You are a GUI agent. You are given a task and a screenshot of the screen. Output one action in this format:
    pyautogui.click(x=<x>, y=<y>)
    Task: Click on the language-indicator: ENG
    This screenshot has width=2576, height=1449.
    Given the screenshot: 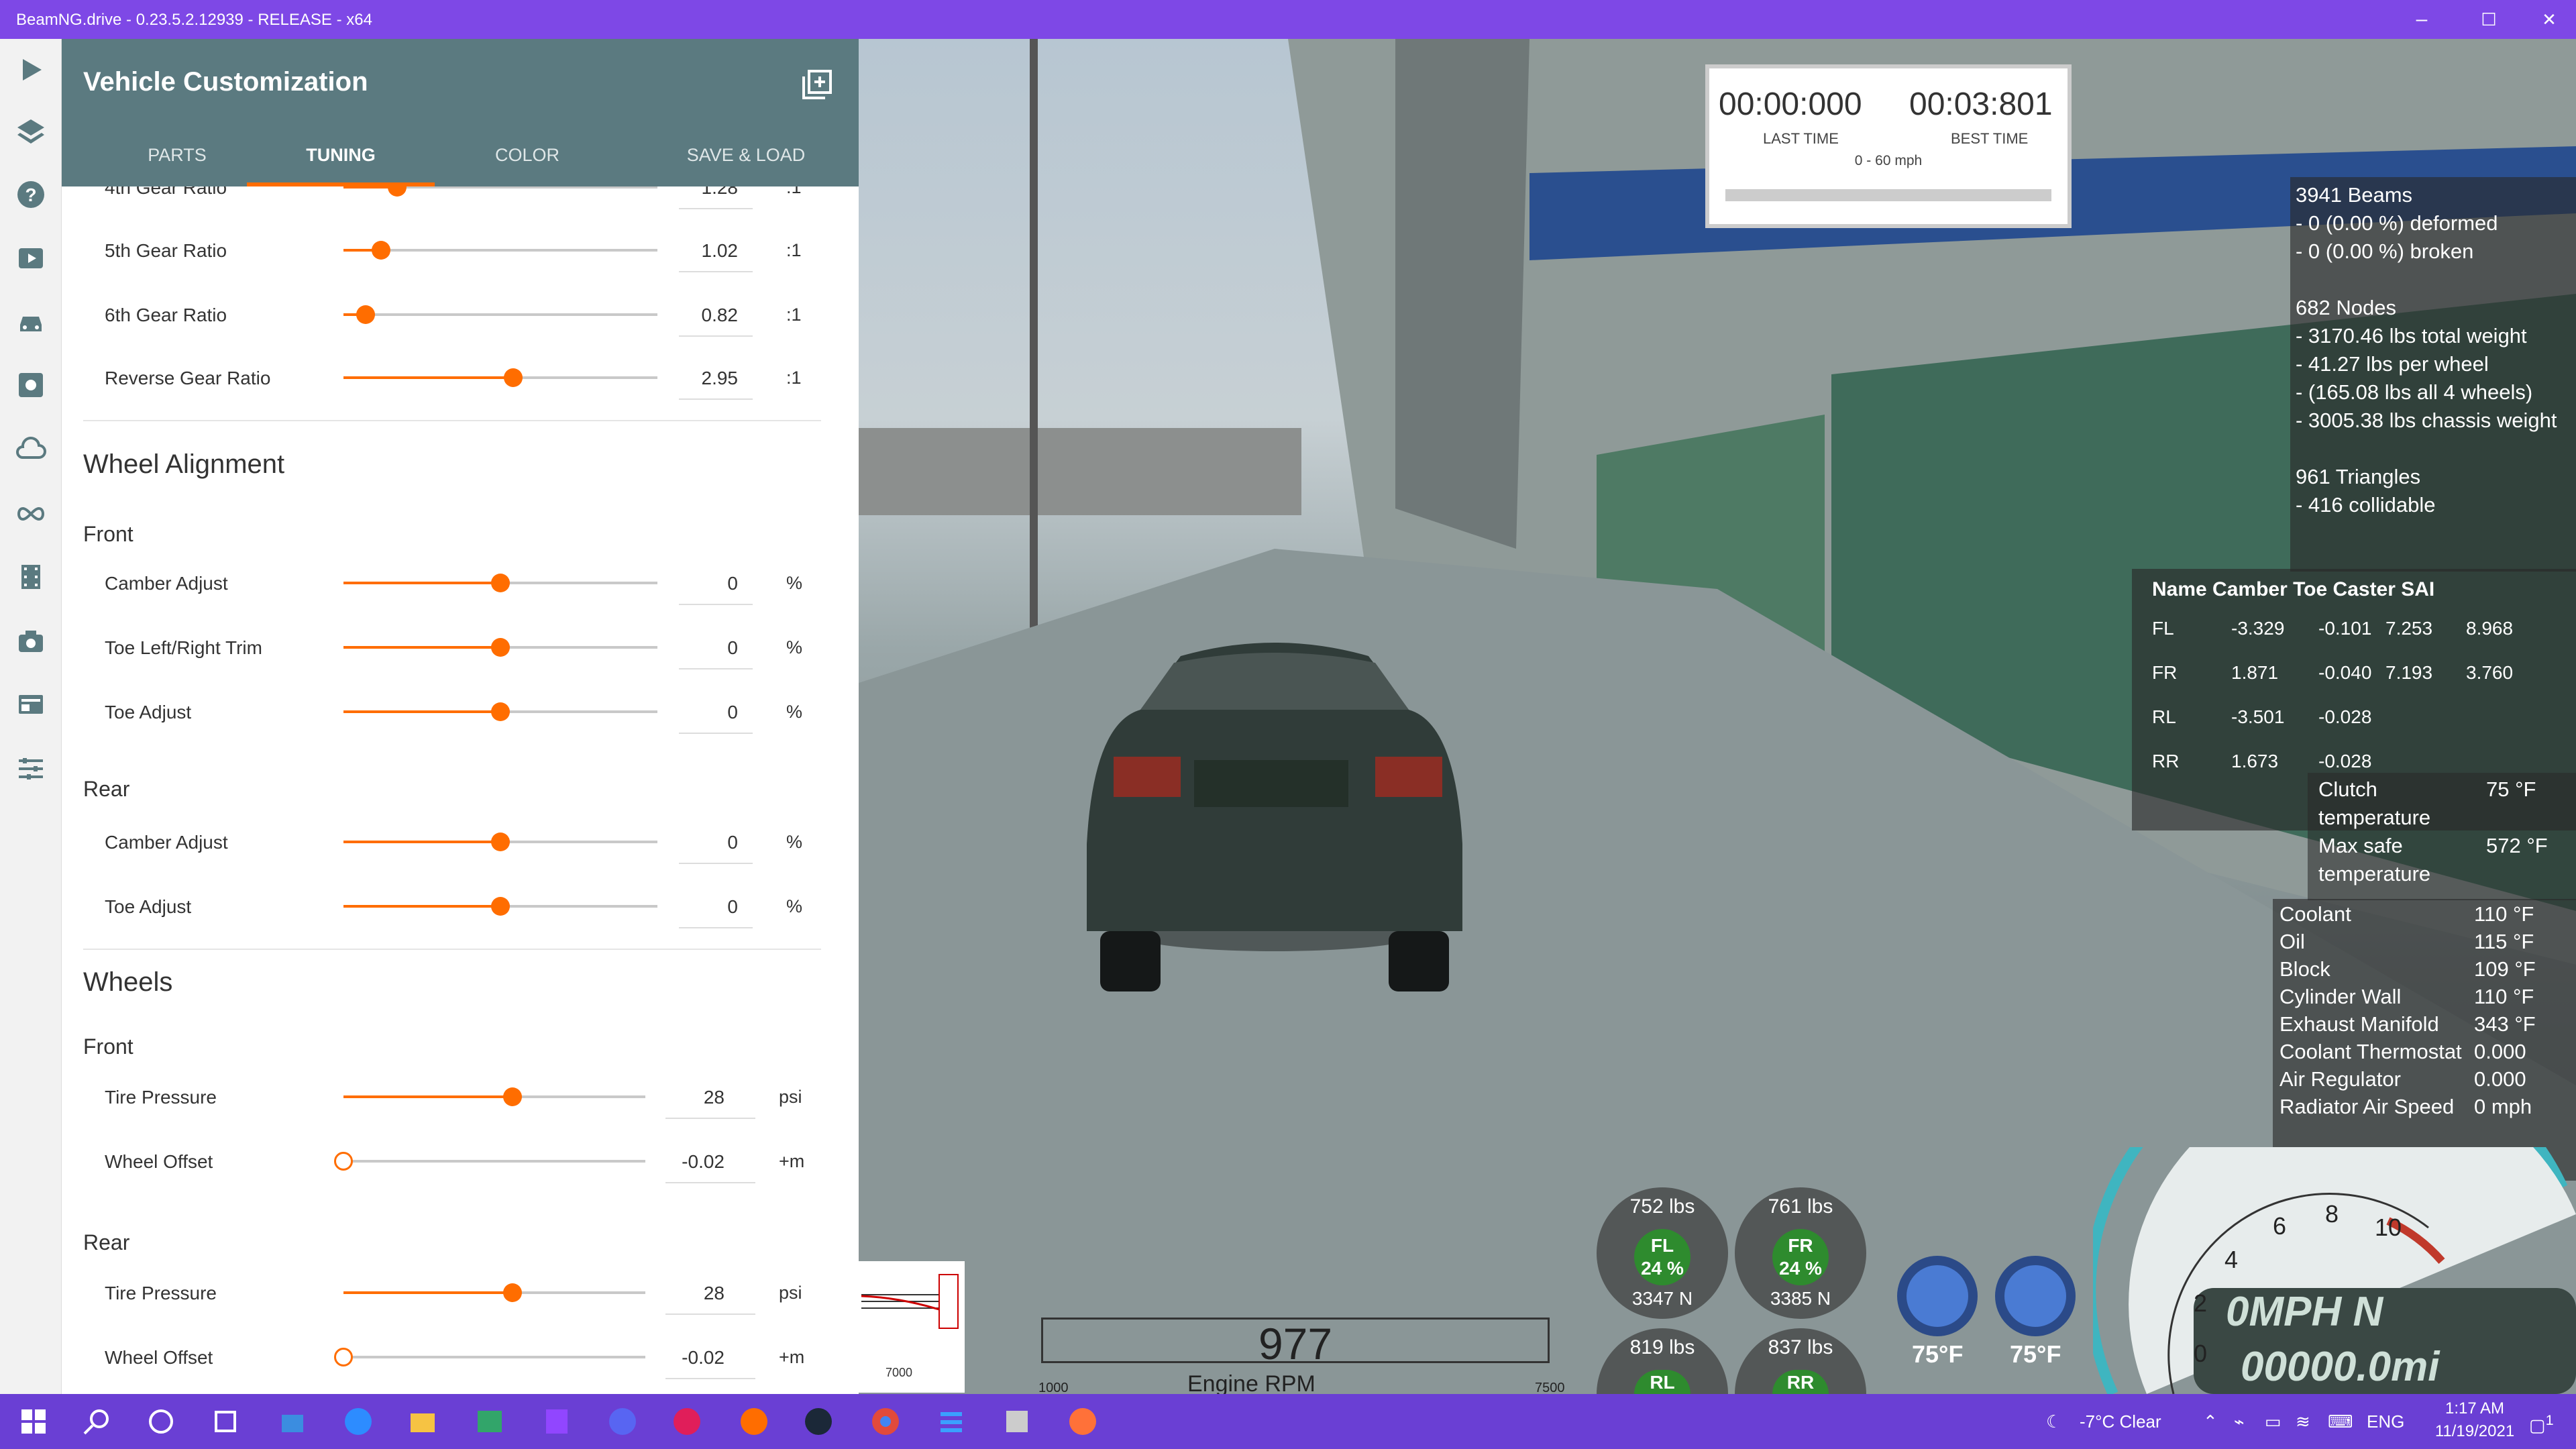 What is the action you would take?
    pyautogui.click(x=2385, y=1421)
    